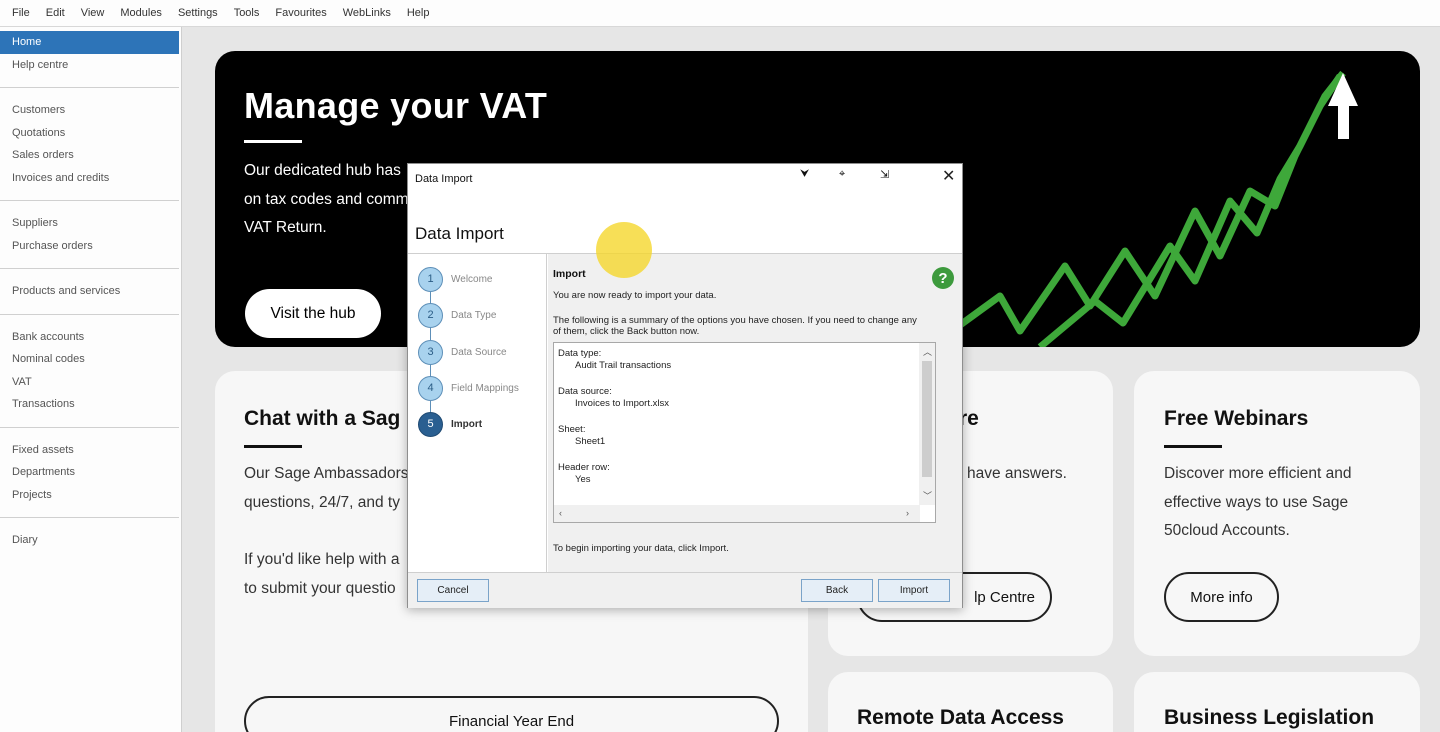 Image resolution: width=1440 pixels, height=732 pixels. What do you see at coordinates (430, 388) in the screenshot?
I see `step-number: 4` at bounding box center [430, 388].